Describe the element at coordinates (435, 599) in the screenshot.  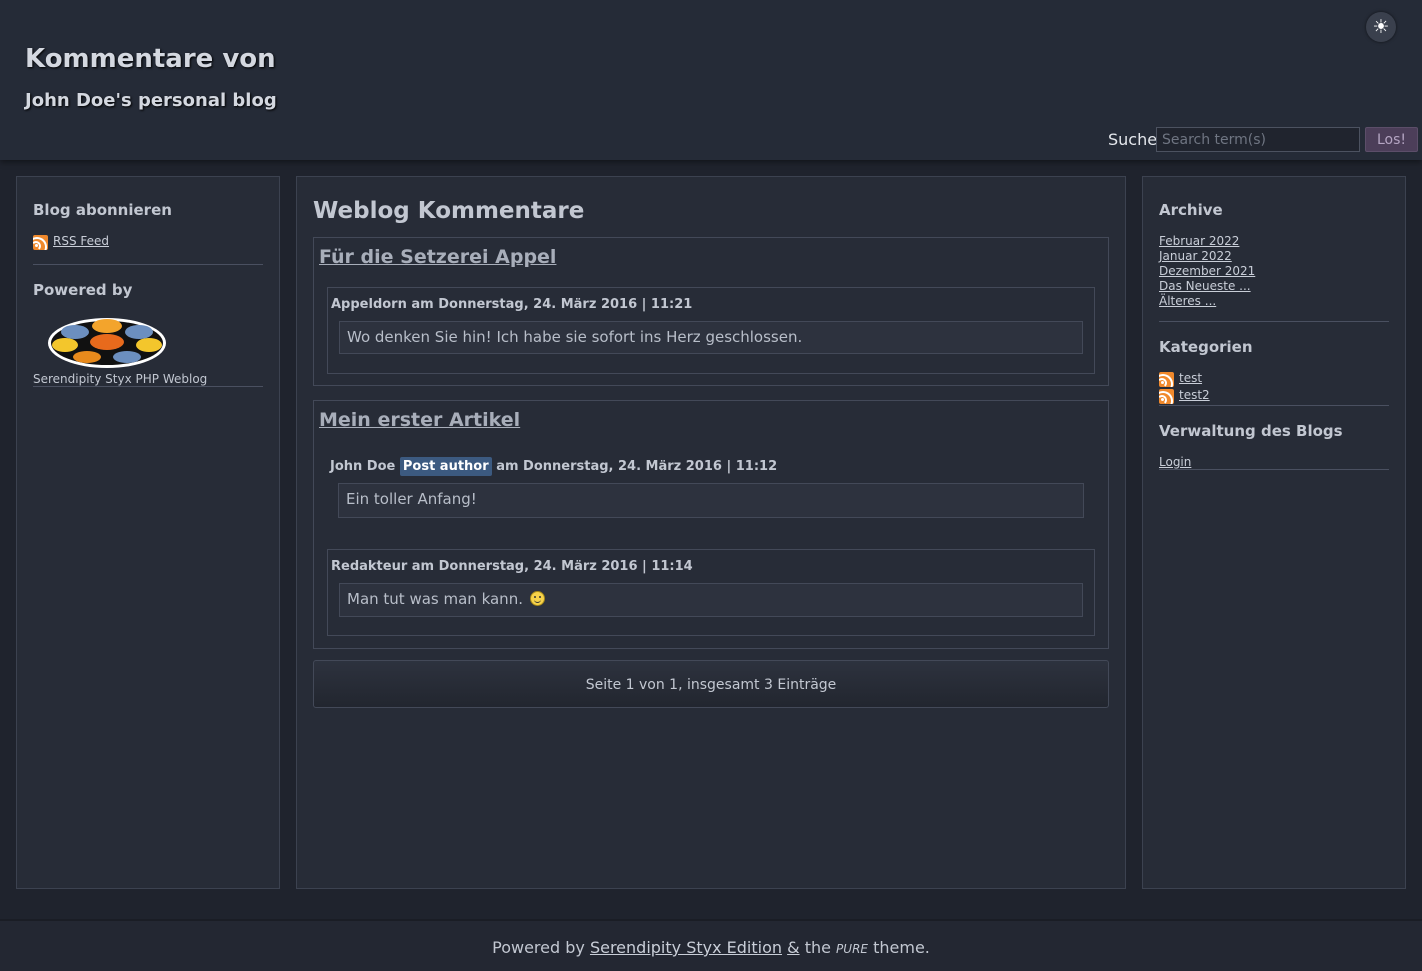
I see `comment-text: Man tut was man kann.` at that location.